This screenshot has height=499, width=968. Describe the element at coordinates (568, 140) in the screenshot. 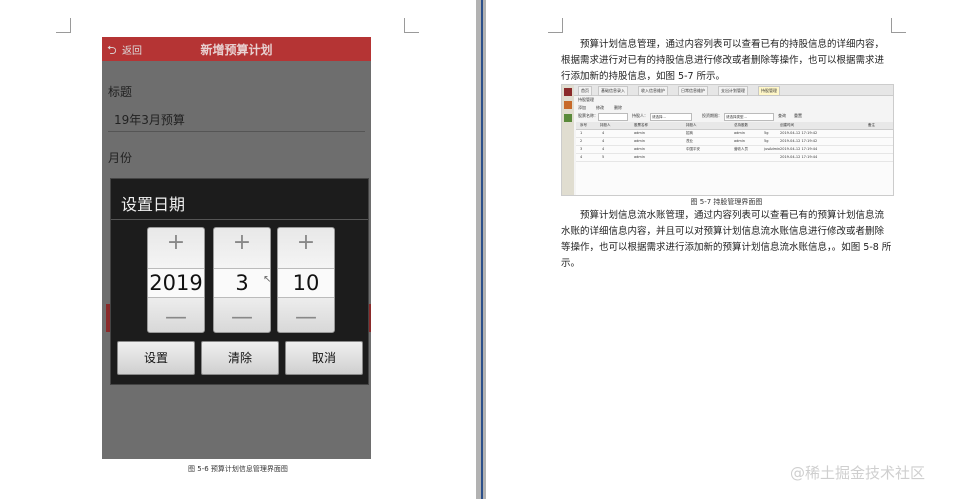

I see `admin-sidebar` at that location.